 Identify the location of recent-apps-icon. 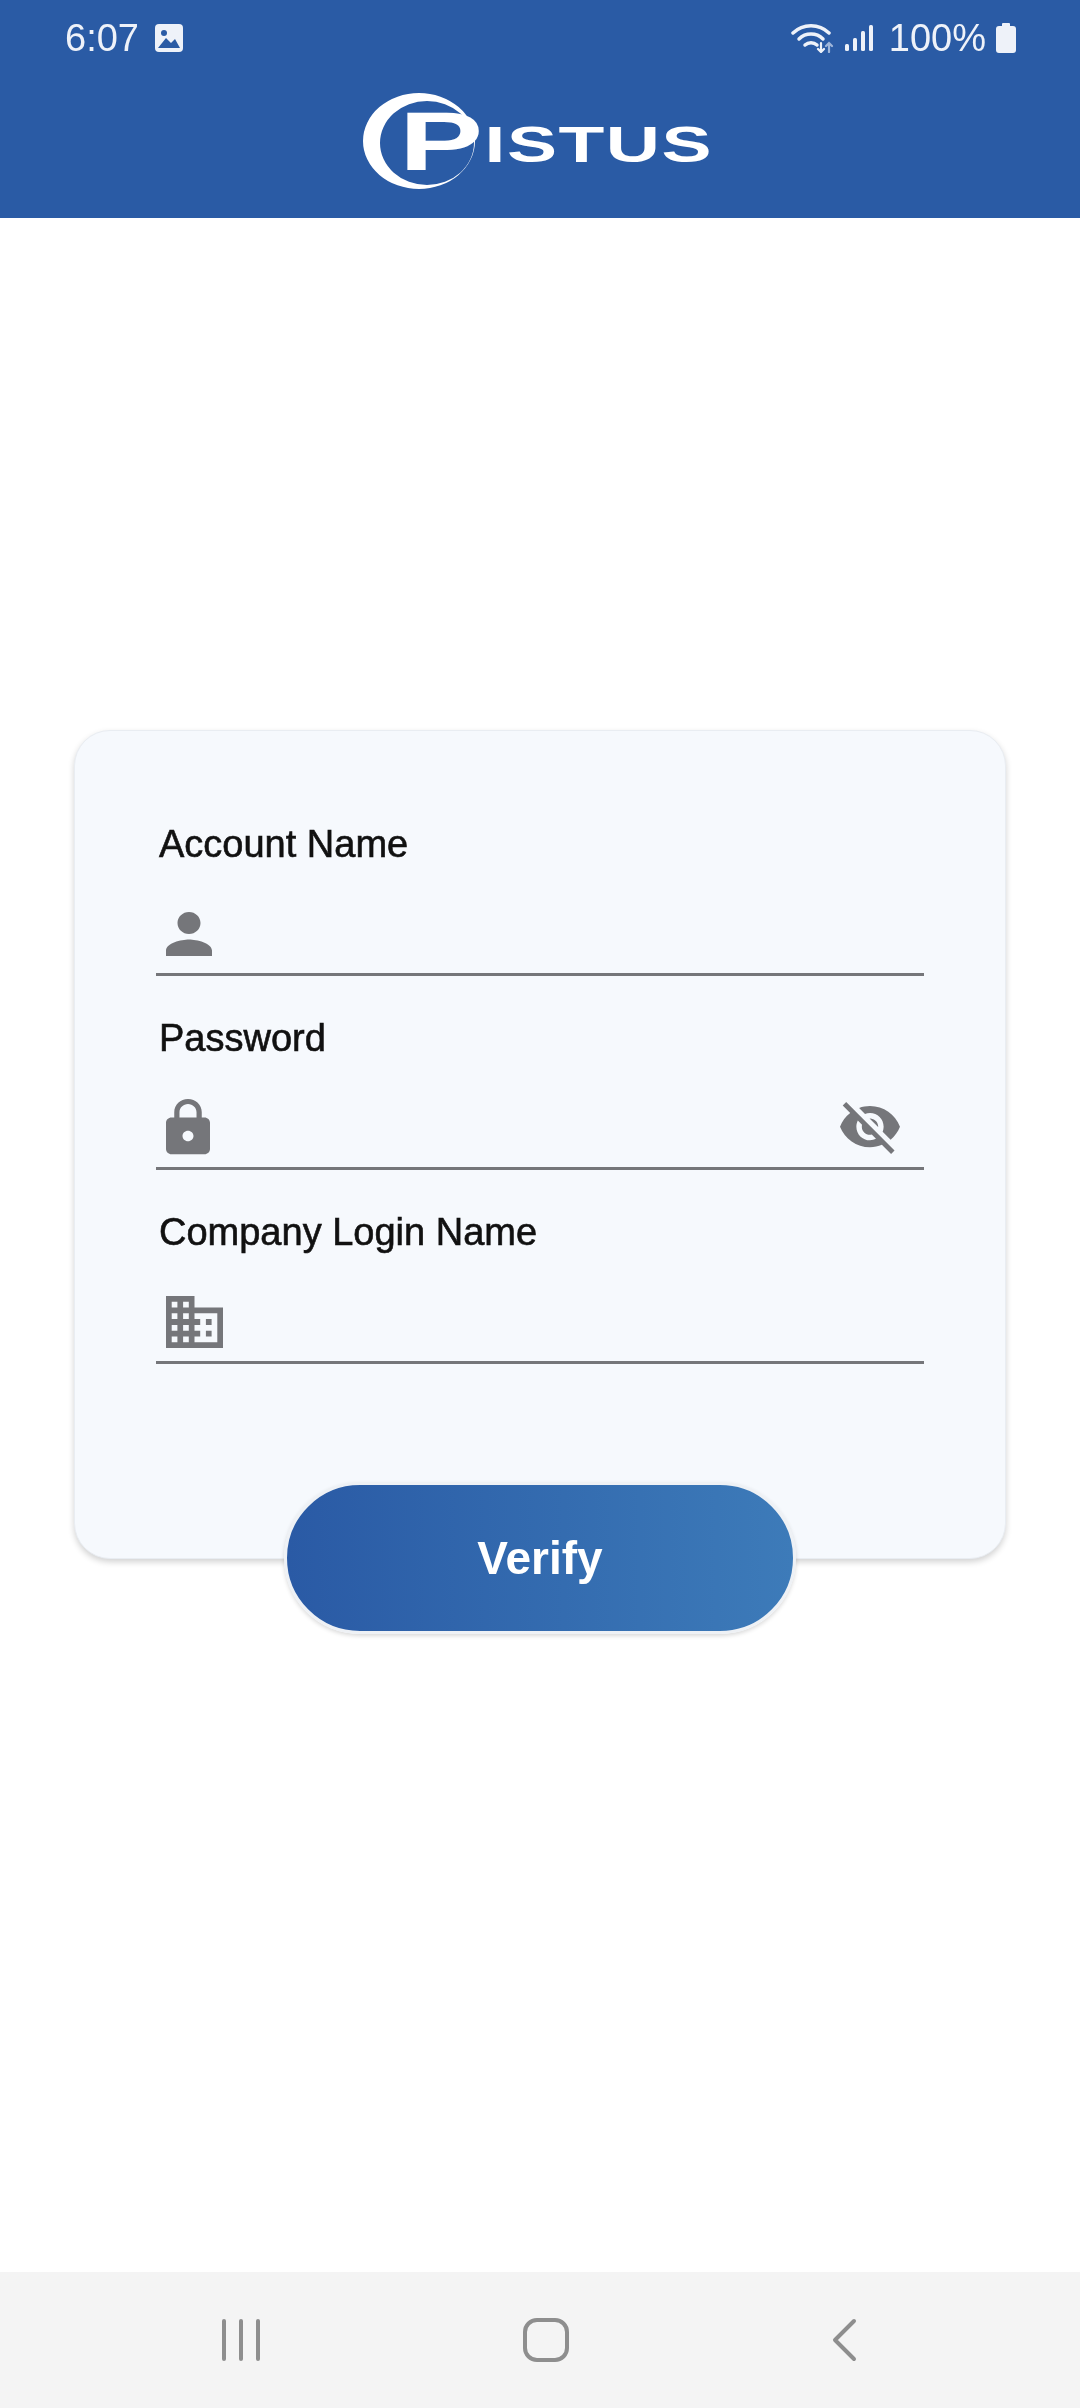
(241, 2340).